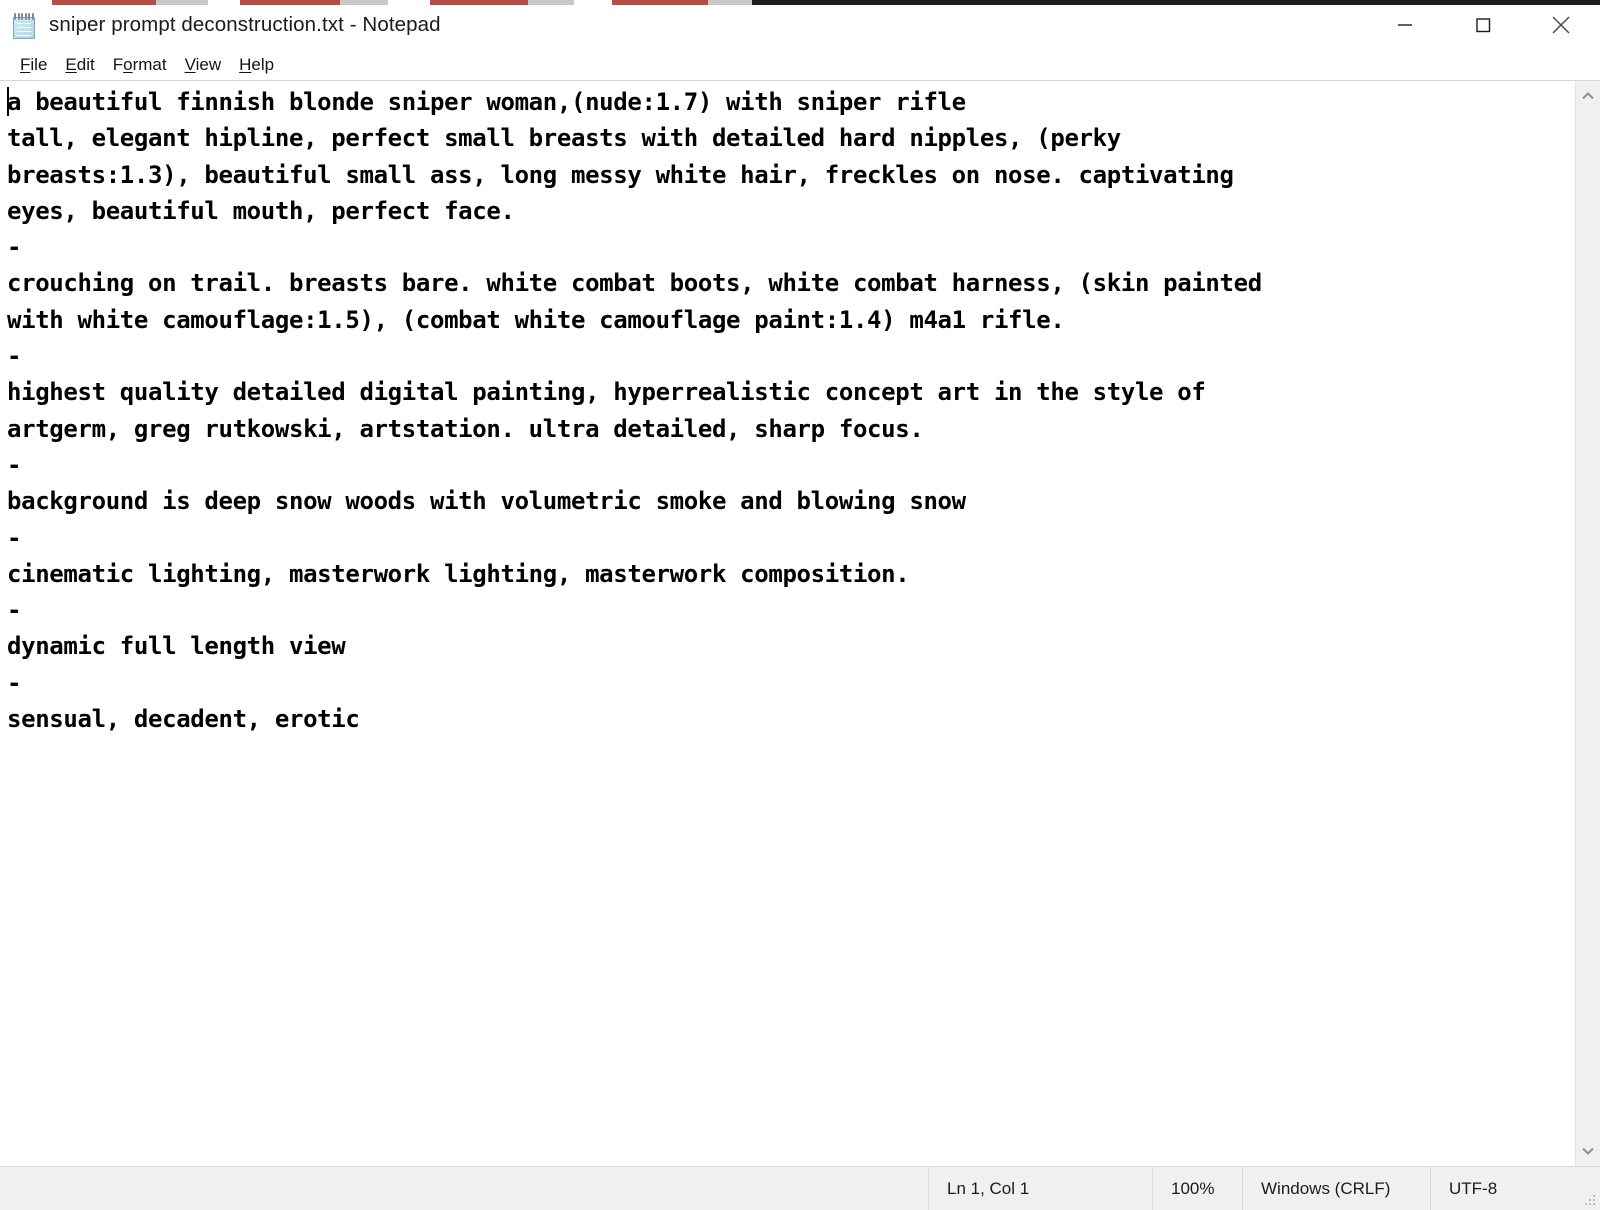 The image size is (1600, 1210). Describe the element at coordinates (176, 646) in the screenshot. I see `text-line: dynamic full length view` at that location.